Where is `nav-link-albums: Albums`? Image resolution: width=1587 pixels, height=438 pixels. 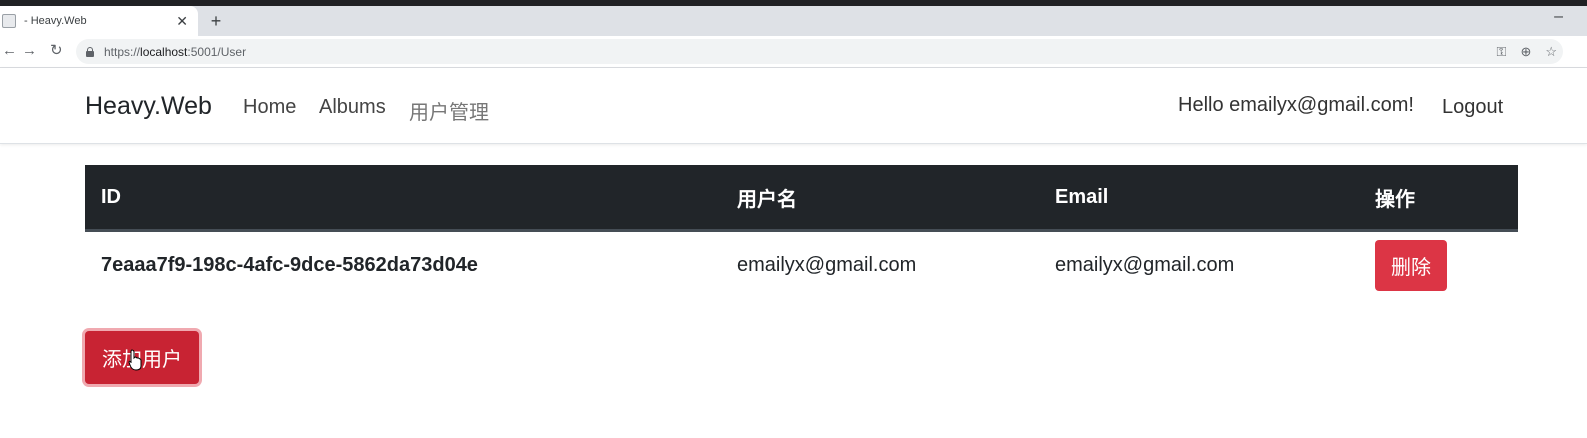 nav-link-albums: Albums is located at coordinates (352, 107).